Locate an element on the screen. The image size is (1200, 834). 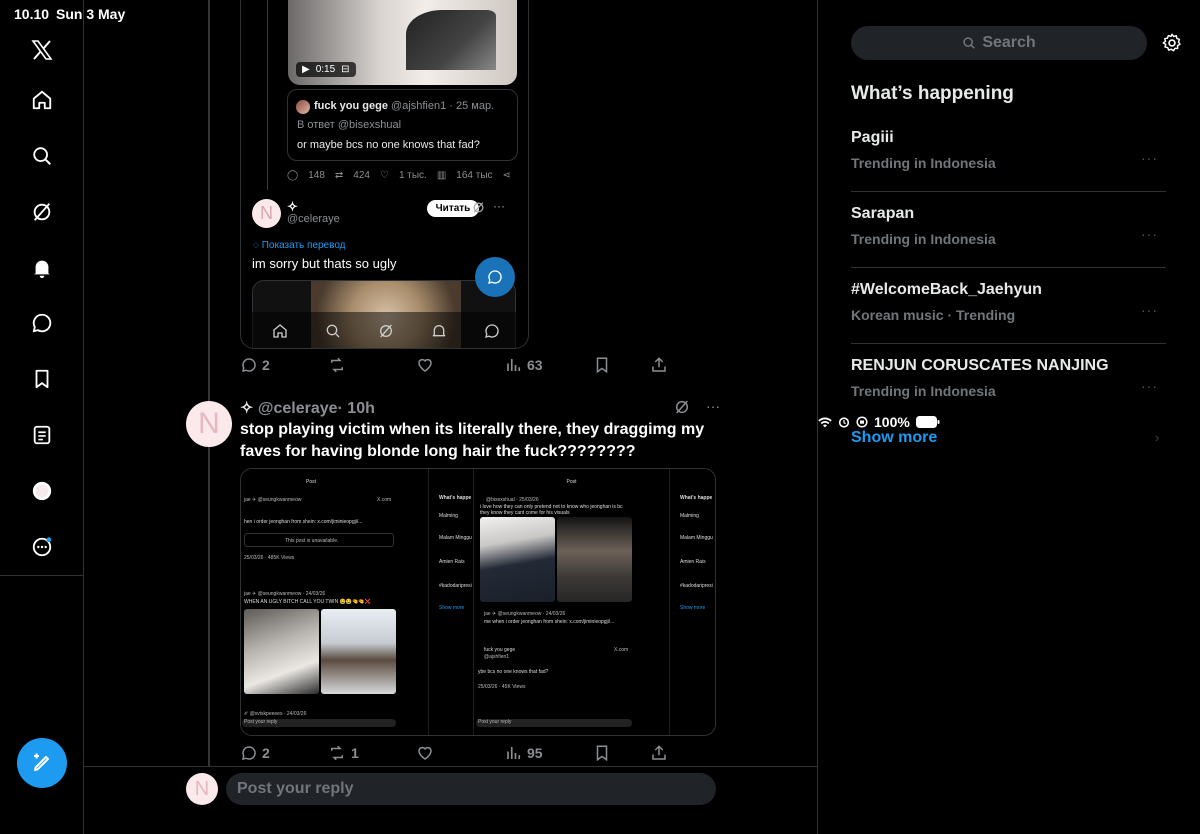
tweet2-display-name: ✧ is located at coordinates (246, 408).